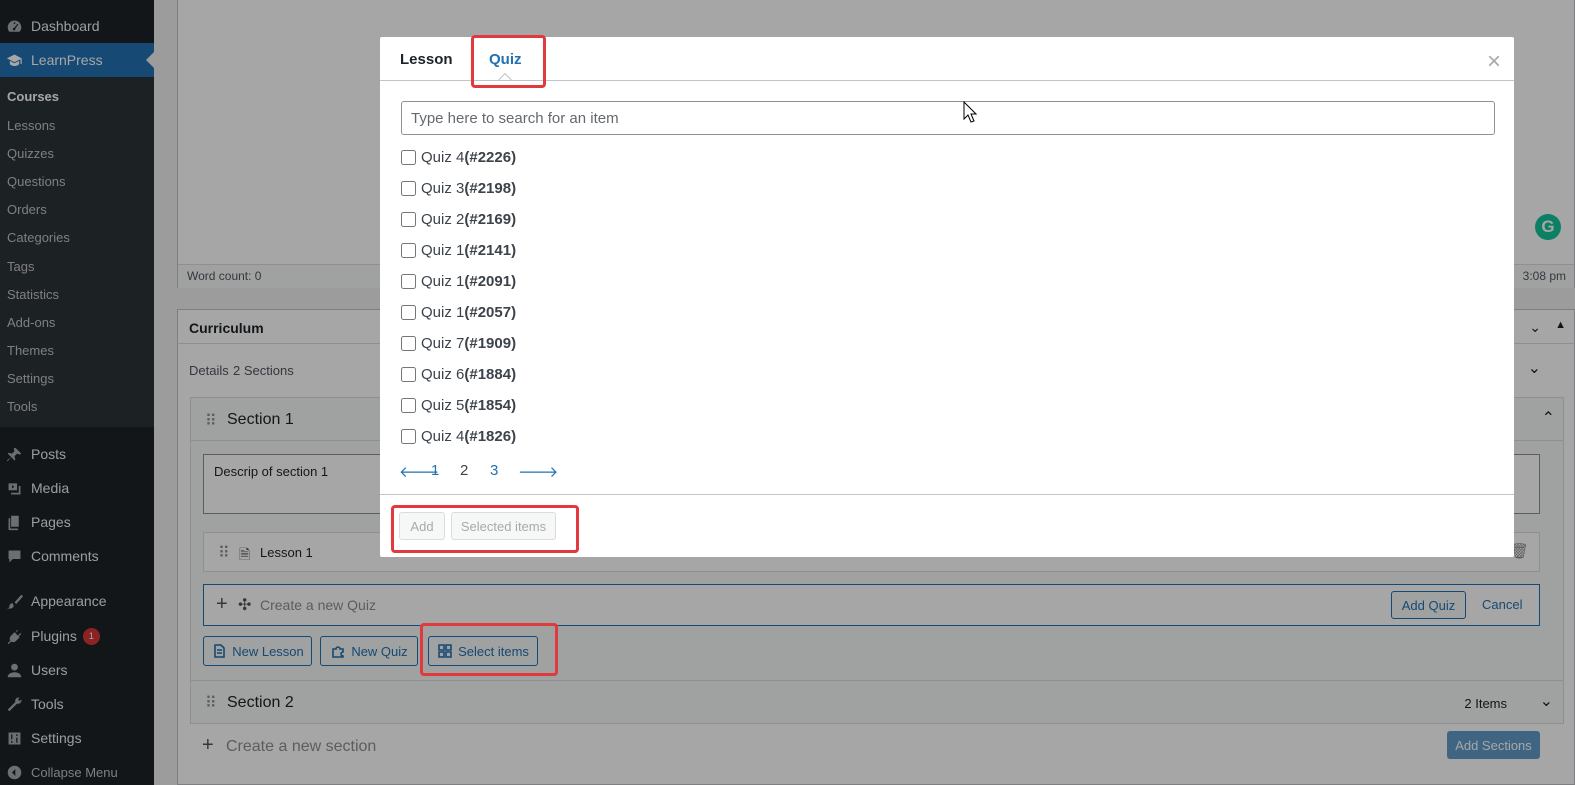  I want to click on tab-lesson: Lesson, so click(426, 59).